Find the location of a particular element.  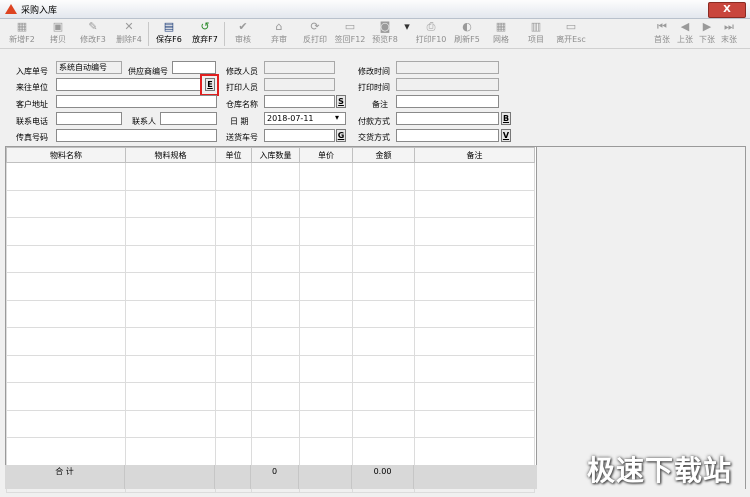

edit-button: ✎ 修改F3 is located at coordinates (93, 34).